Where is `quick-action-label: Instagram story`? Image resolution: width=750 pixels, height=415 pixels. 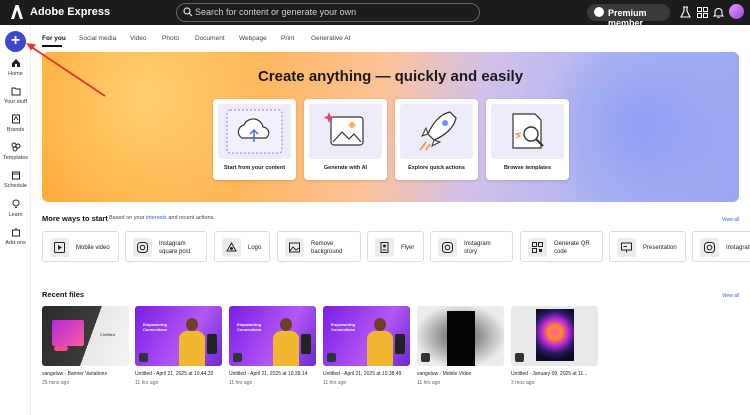
quick-action-label: Instagram story is located at coordinates (477, 248).